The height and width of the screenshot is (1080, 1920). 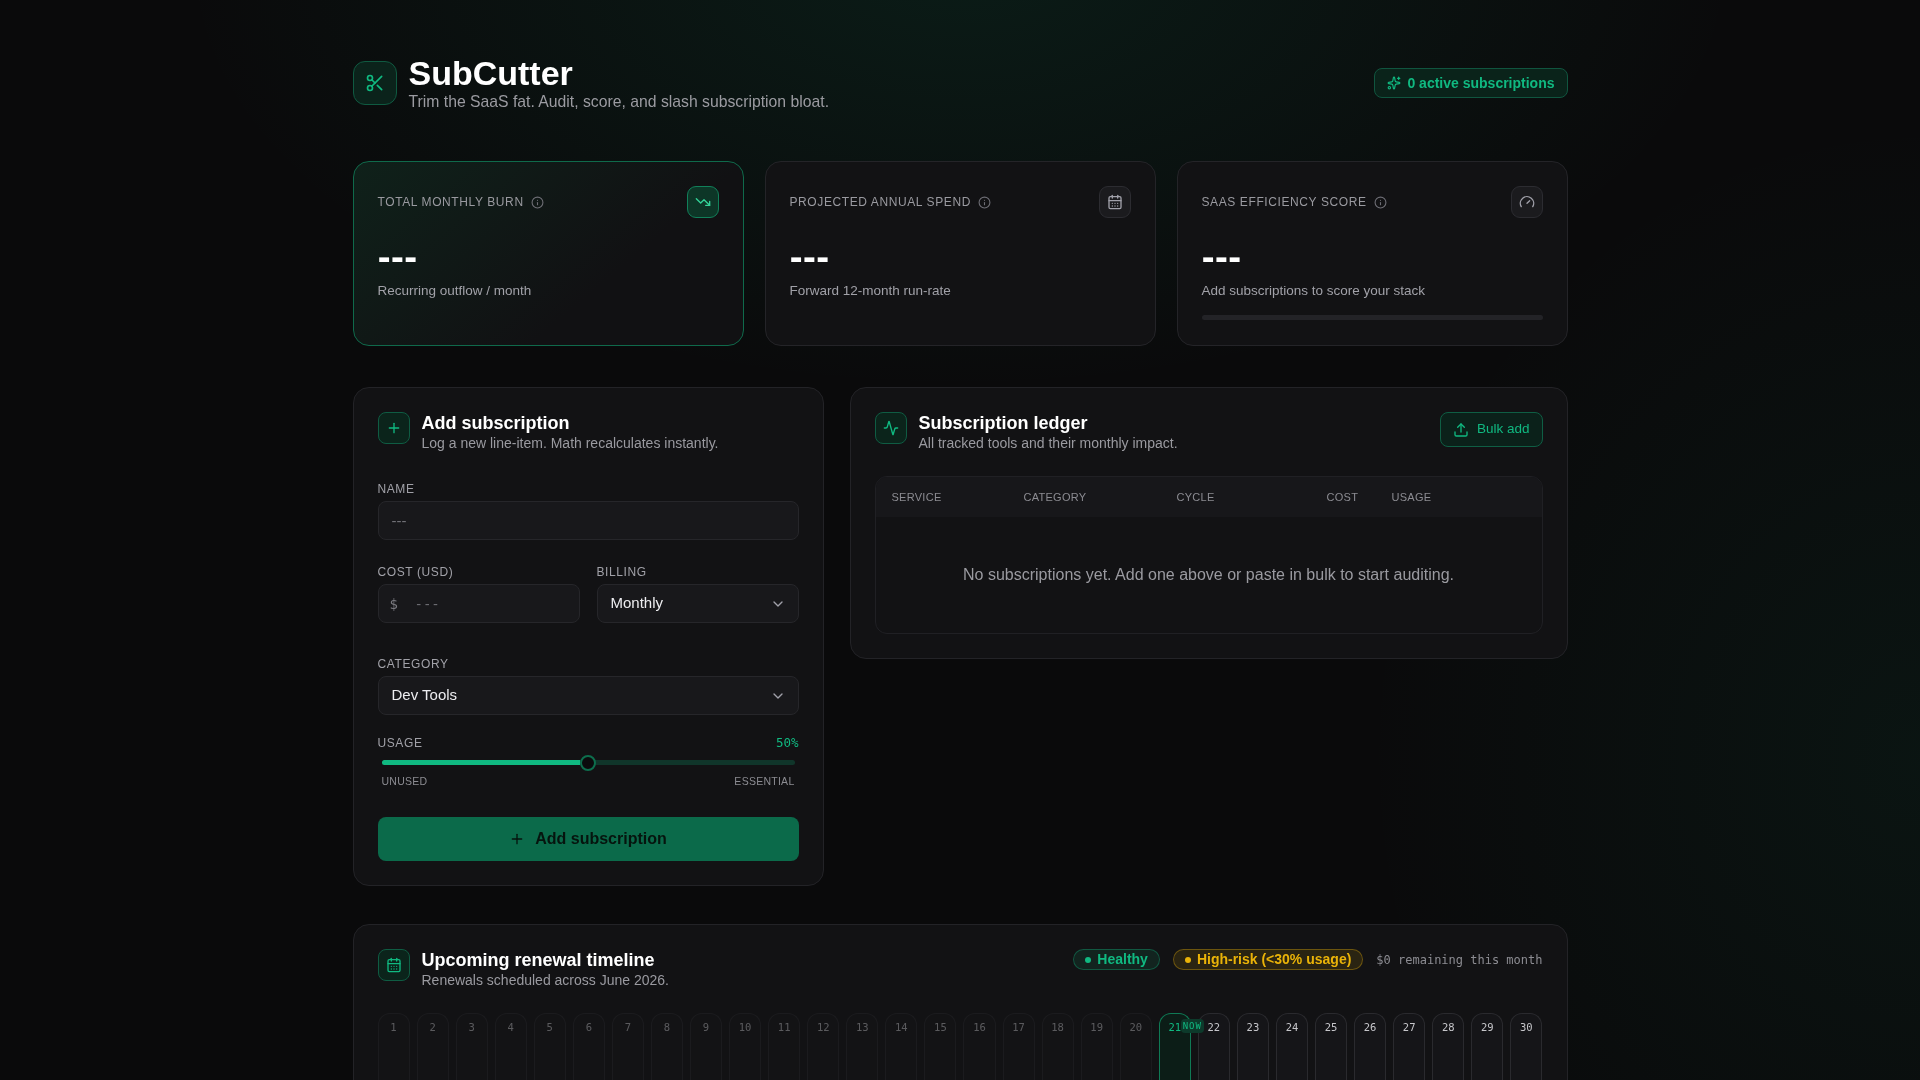 What do you see at coordinates (1048, 443) in the screenshot?
I see `panel-subtitle: All tracked tools and their monthly impact.` at bounding box center [1048, 443].